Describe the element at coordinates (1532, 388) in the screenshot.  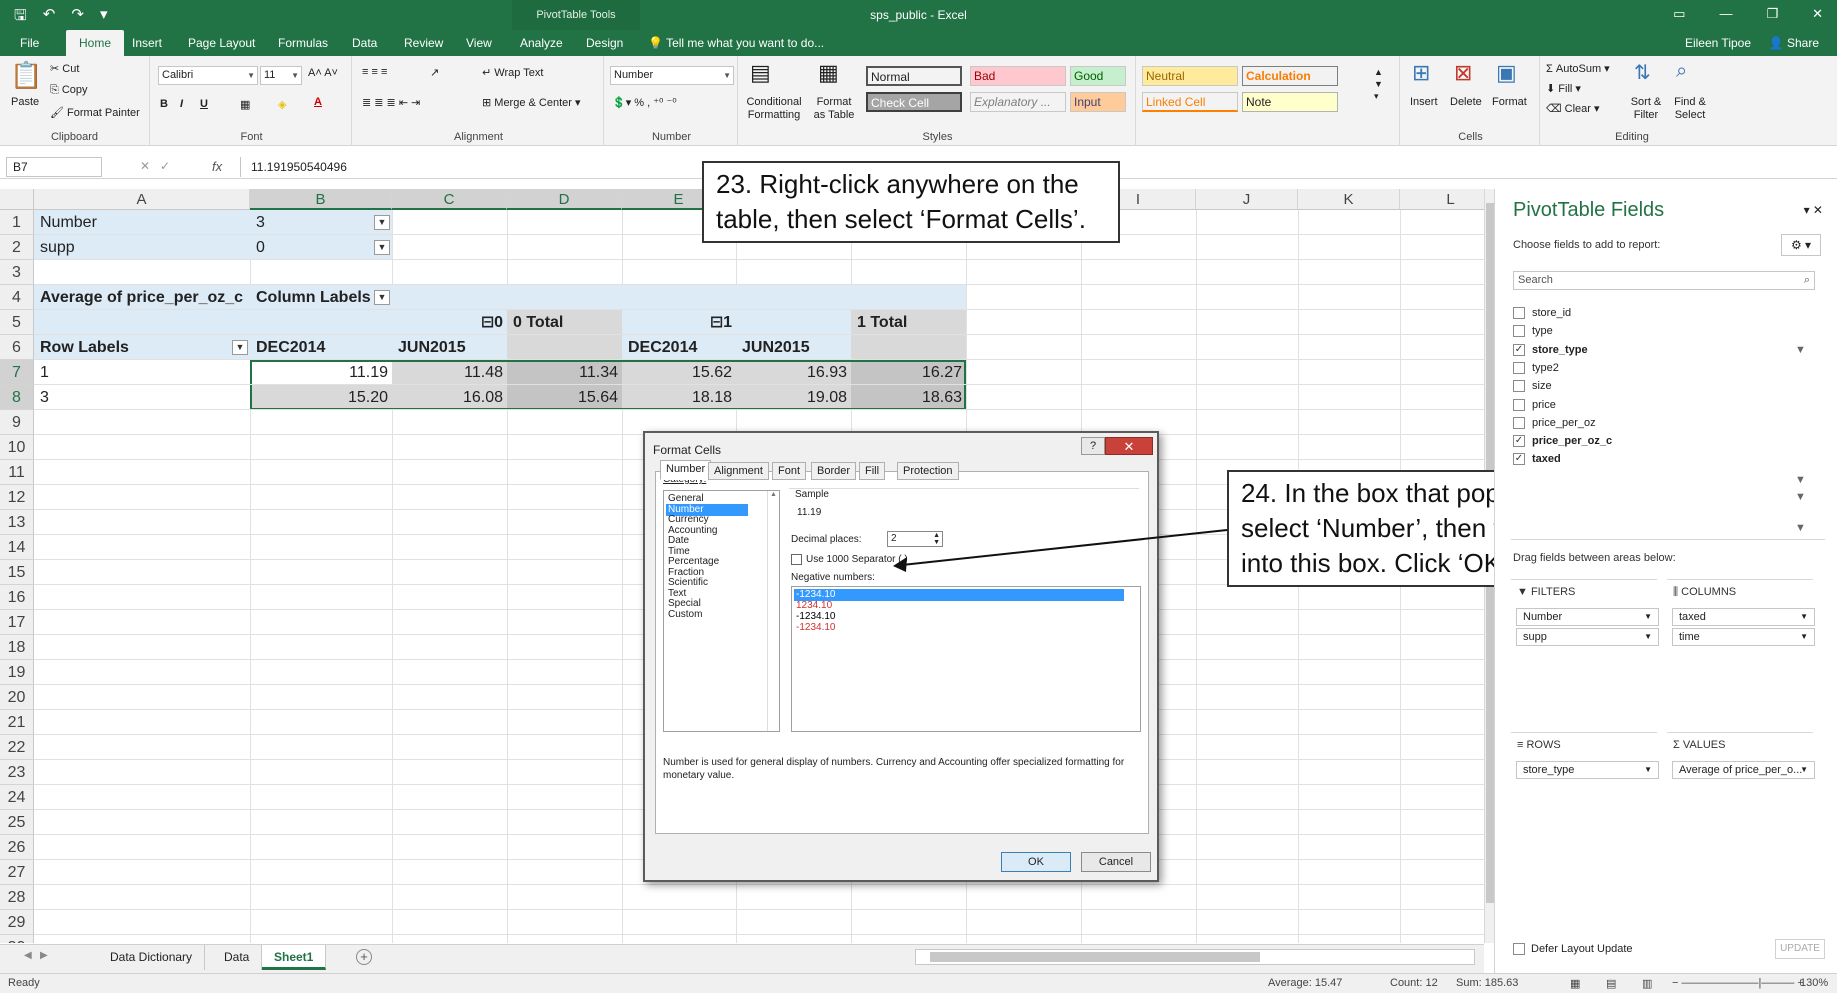
I see `field-item: size` at that location.